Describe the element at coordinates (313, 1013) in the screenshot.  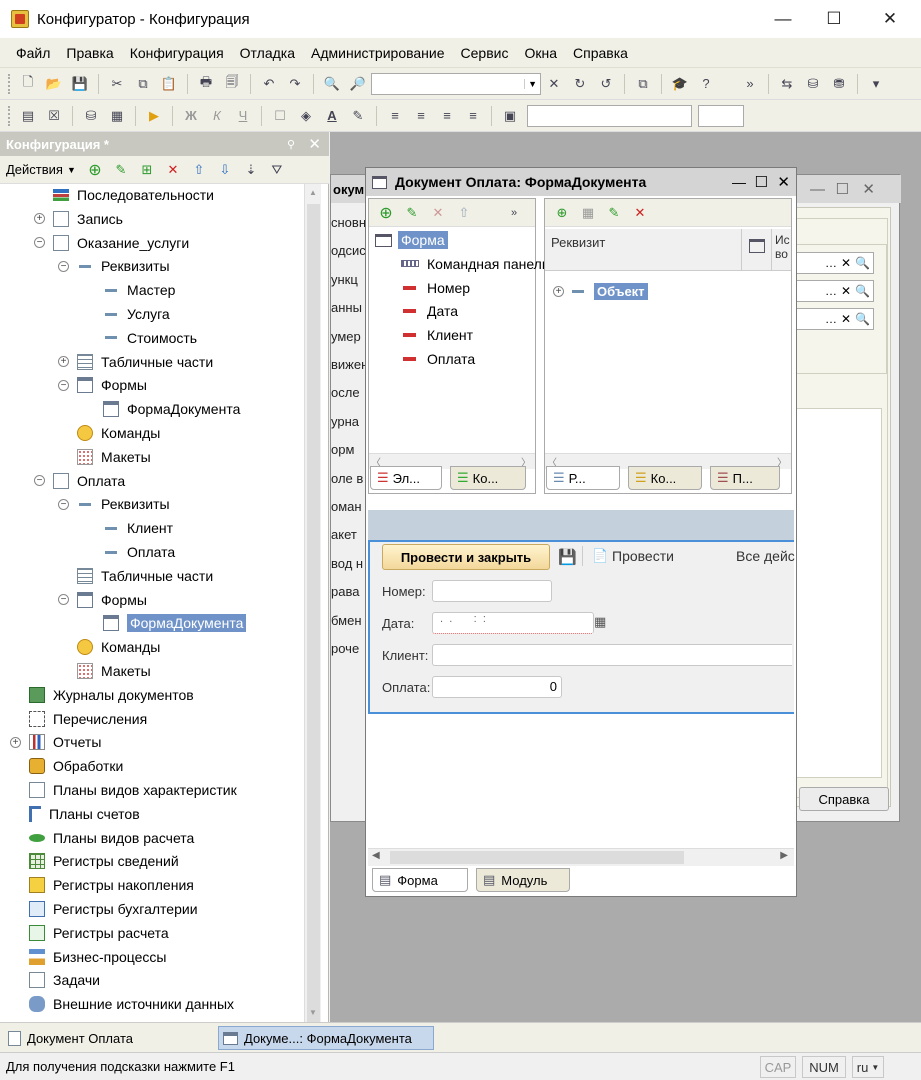
I see `scroll-down-icon: ▼` at that location.